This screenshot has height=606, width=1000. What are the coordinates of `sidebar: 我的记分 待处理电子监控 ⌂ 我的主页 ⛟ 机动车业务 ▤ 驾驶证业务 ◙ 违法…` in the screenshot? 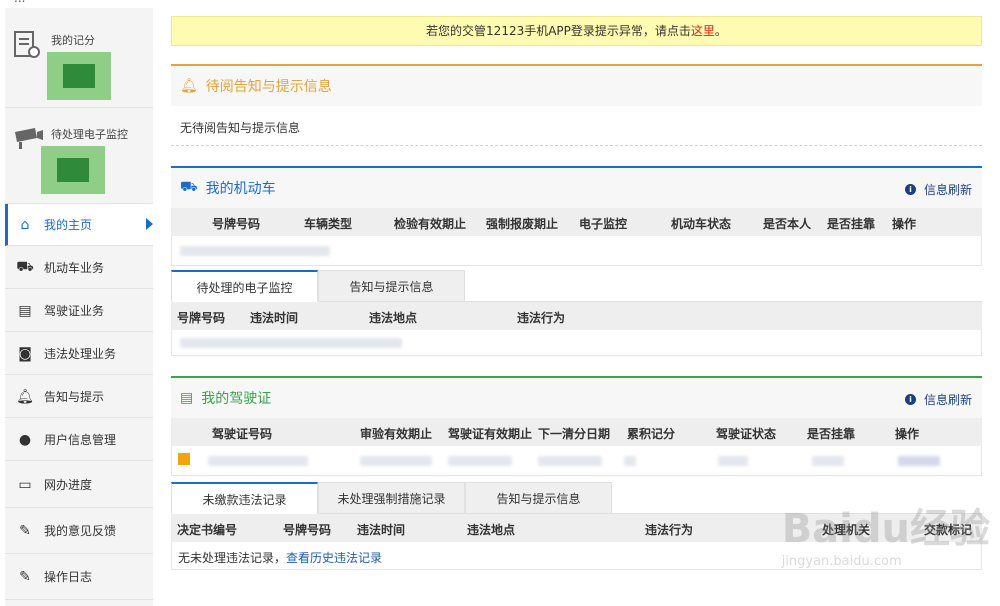 It's located at (79, 307).